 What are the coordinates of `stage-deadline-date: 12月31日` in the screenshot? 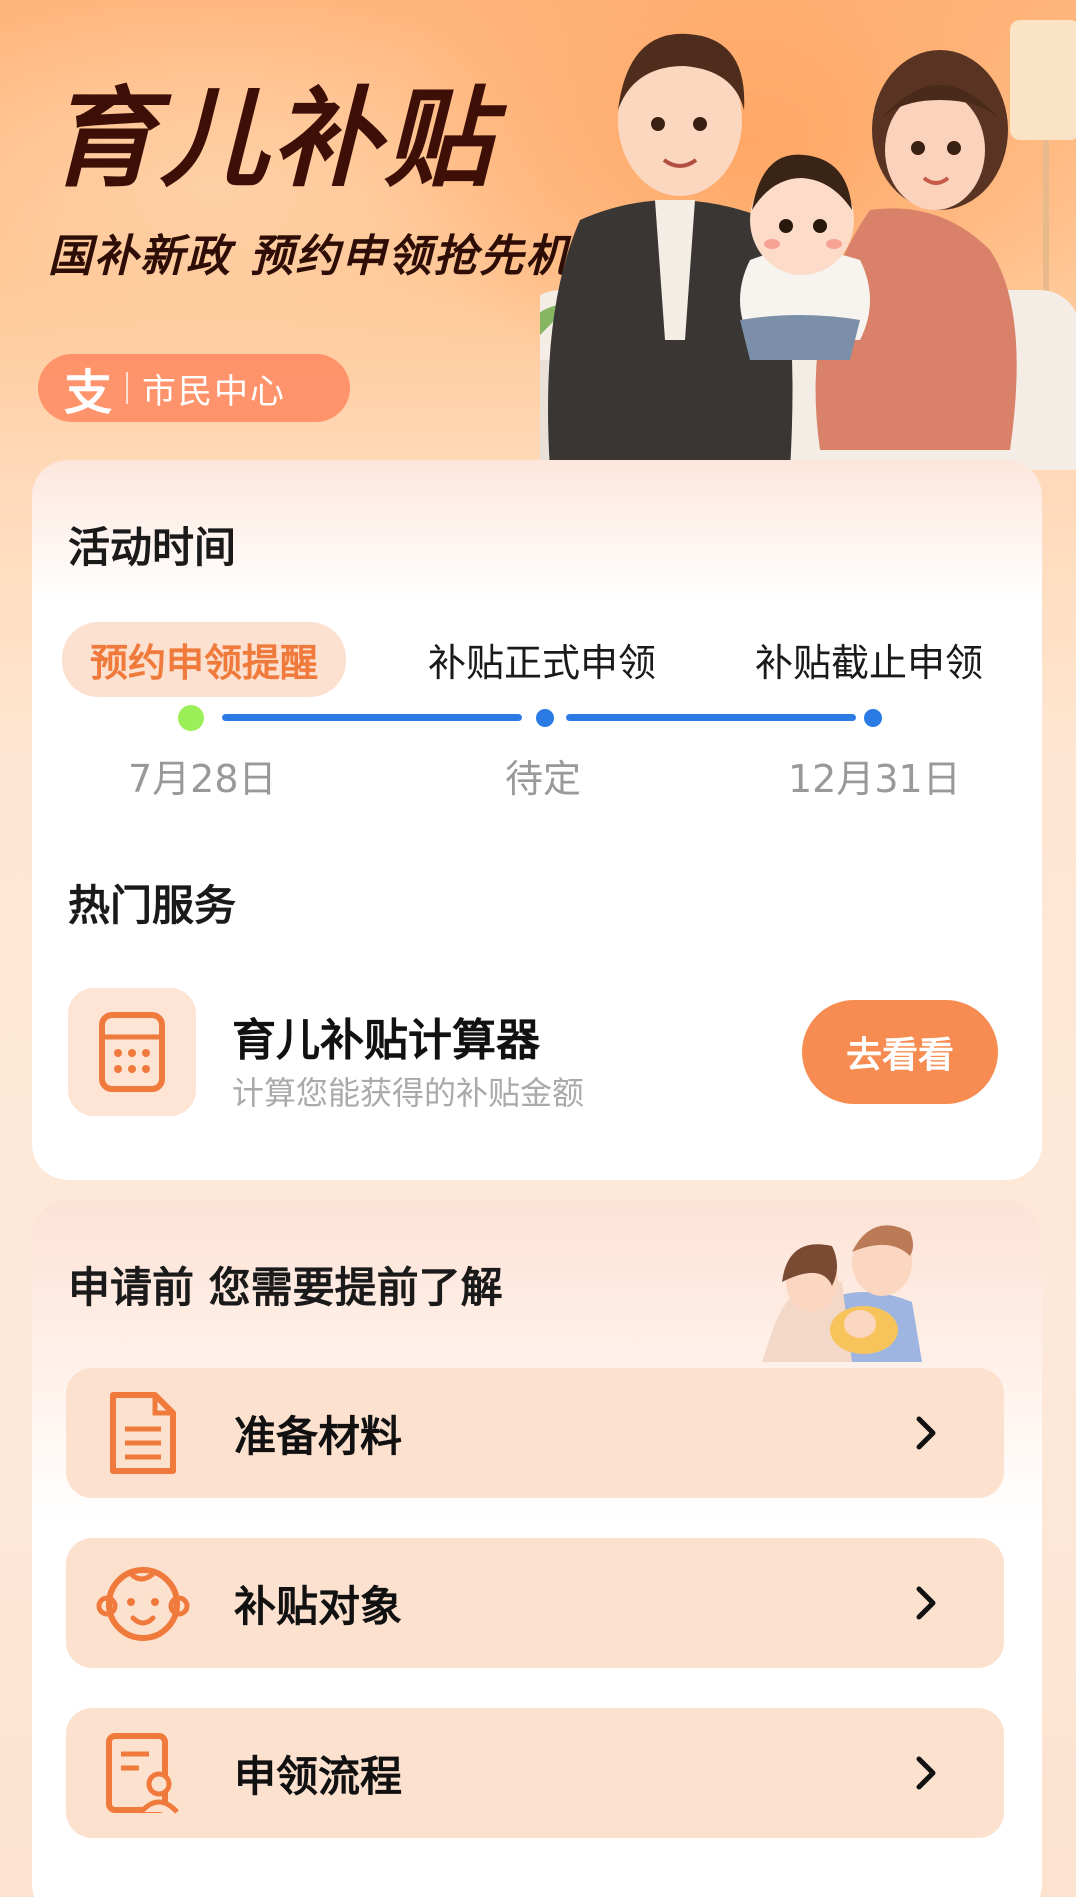 It's located at (874, 779).